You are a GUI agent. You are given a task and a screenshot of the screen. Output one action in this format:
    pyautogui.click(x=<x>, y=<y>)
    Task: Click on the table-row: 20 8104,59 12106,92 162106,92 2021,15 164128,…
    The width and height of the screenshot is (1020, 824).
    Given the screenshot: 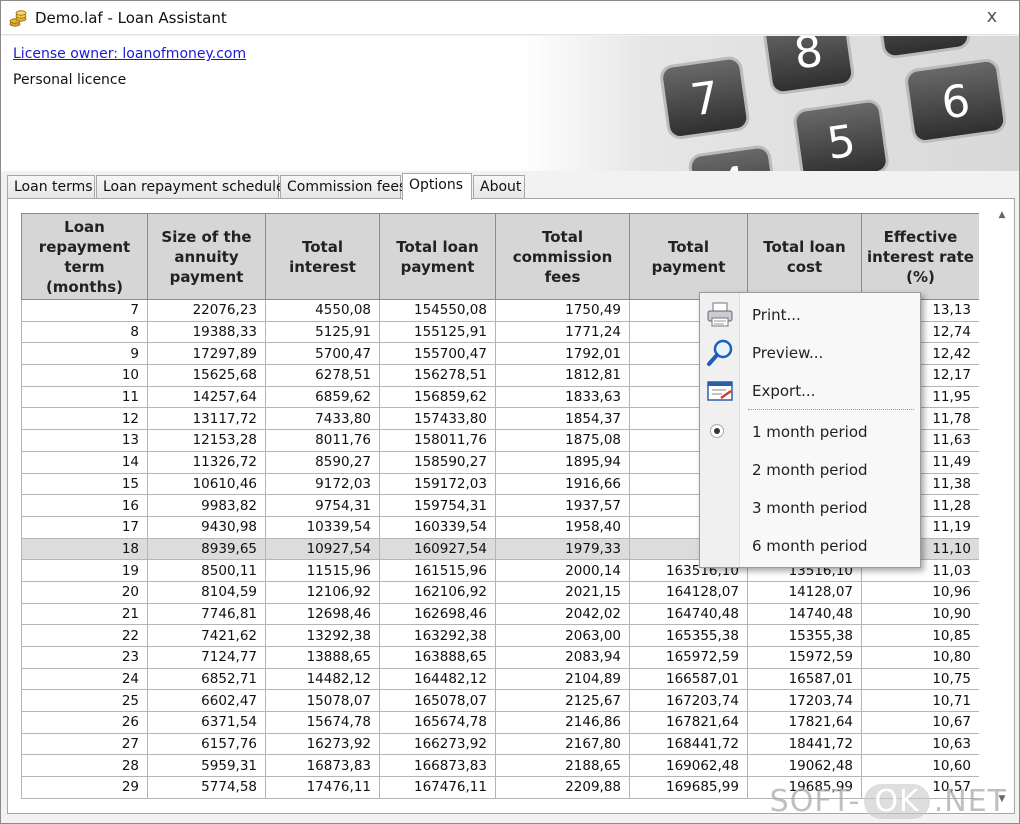 What is the action you would take?
    pyautogui.click(x=500, y=592)
    